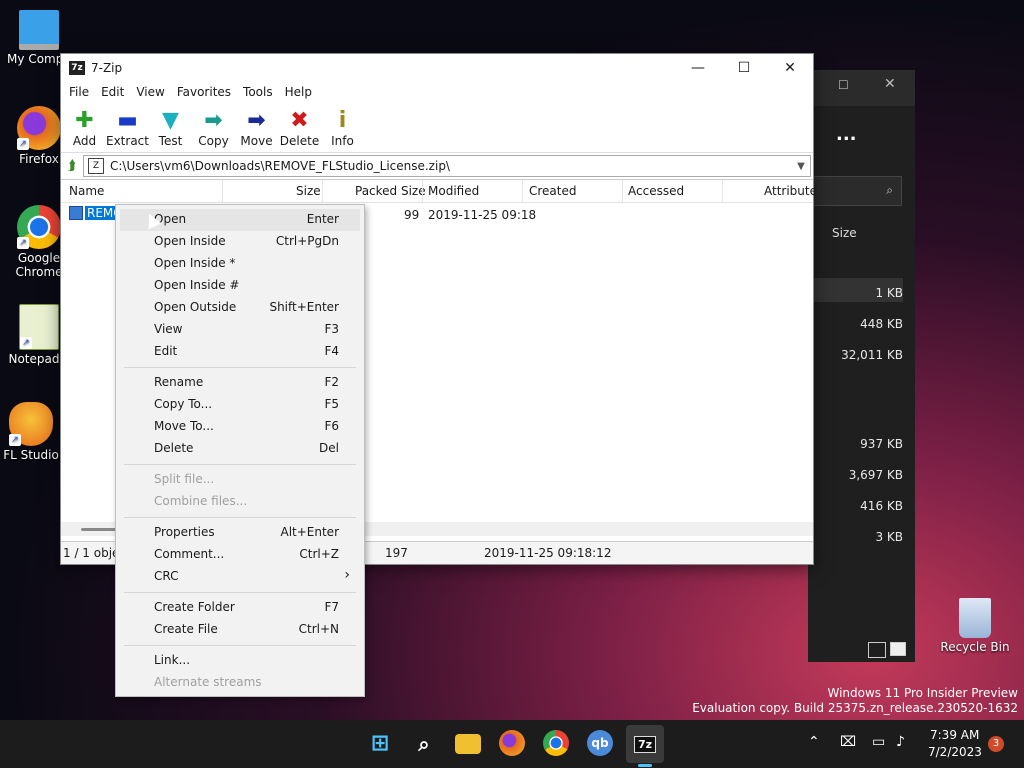 The image size is (1024, 768). What do you see at coordinates (240, 608) in the screenshot?
I see `menu-item-create-folder: Create Folder F7` at bounding box center [240, 608].